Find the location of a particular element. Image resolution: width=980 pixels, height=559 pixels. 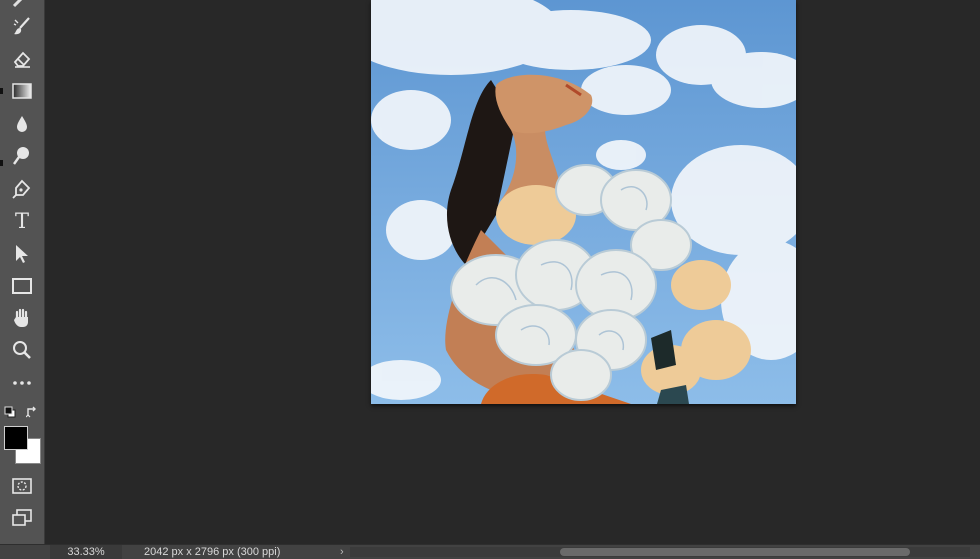

swap-colors-icon is located at coordinates (32, 412).